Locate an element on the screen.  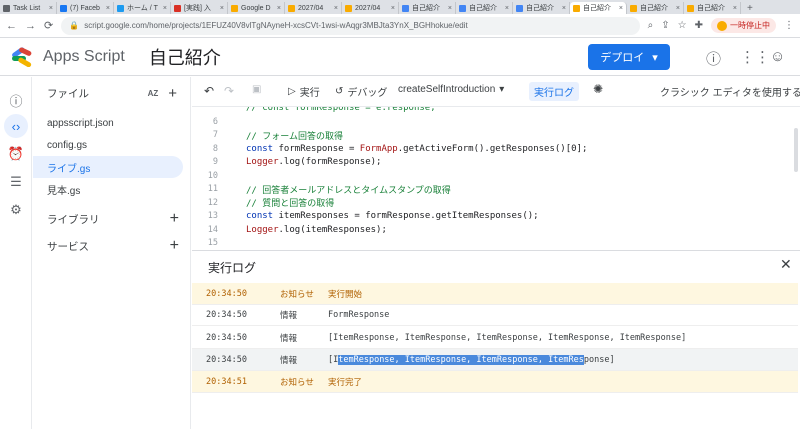
file-item: config.gs is located at coordinates (112, 145).